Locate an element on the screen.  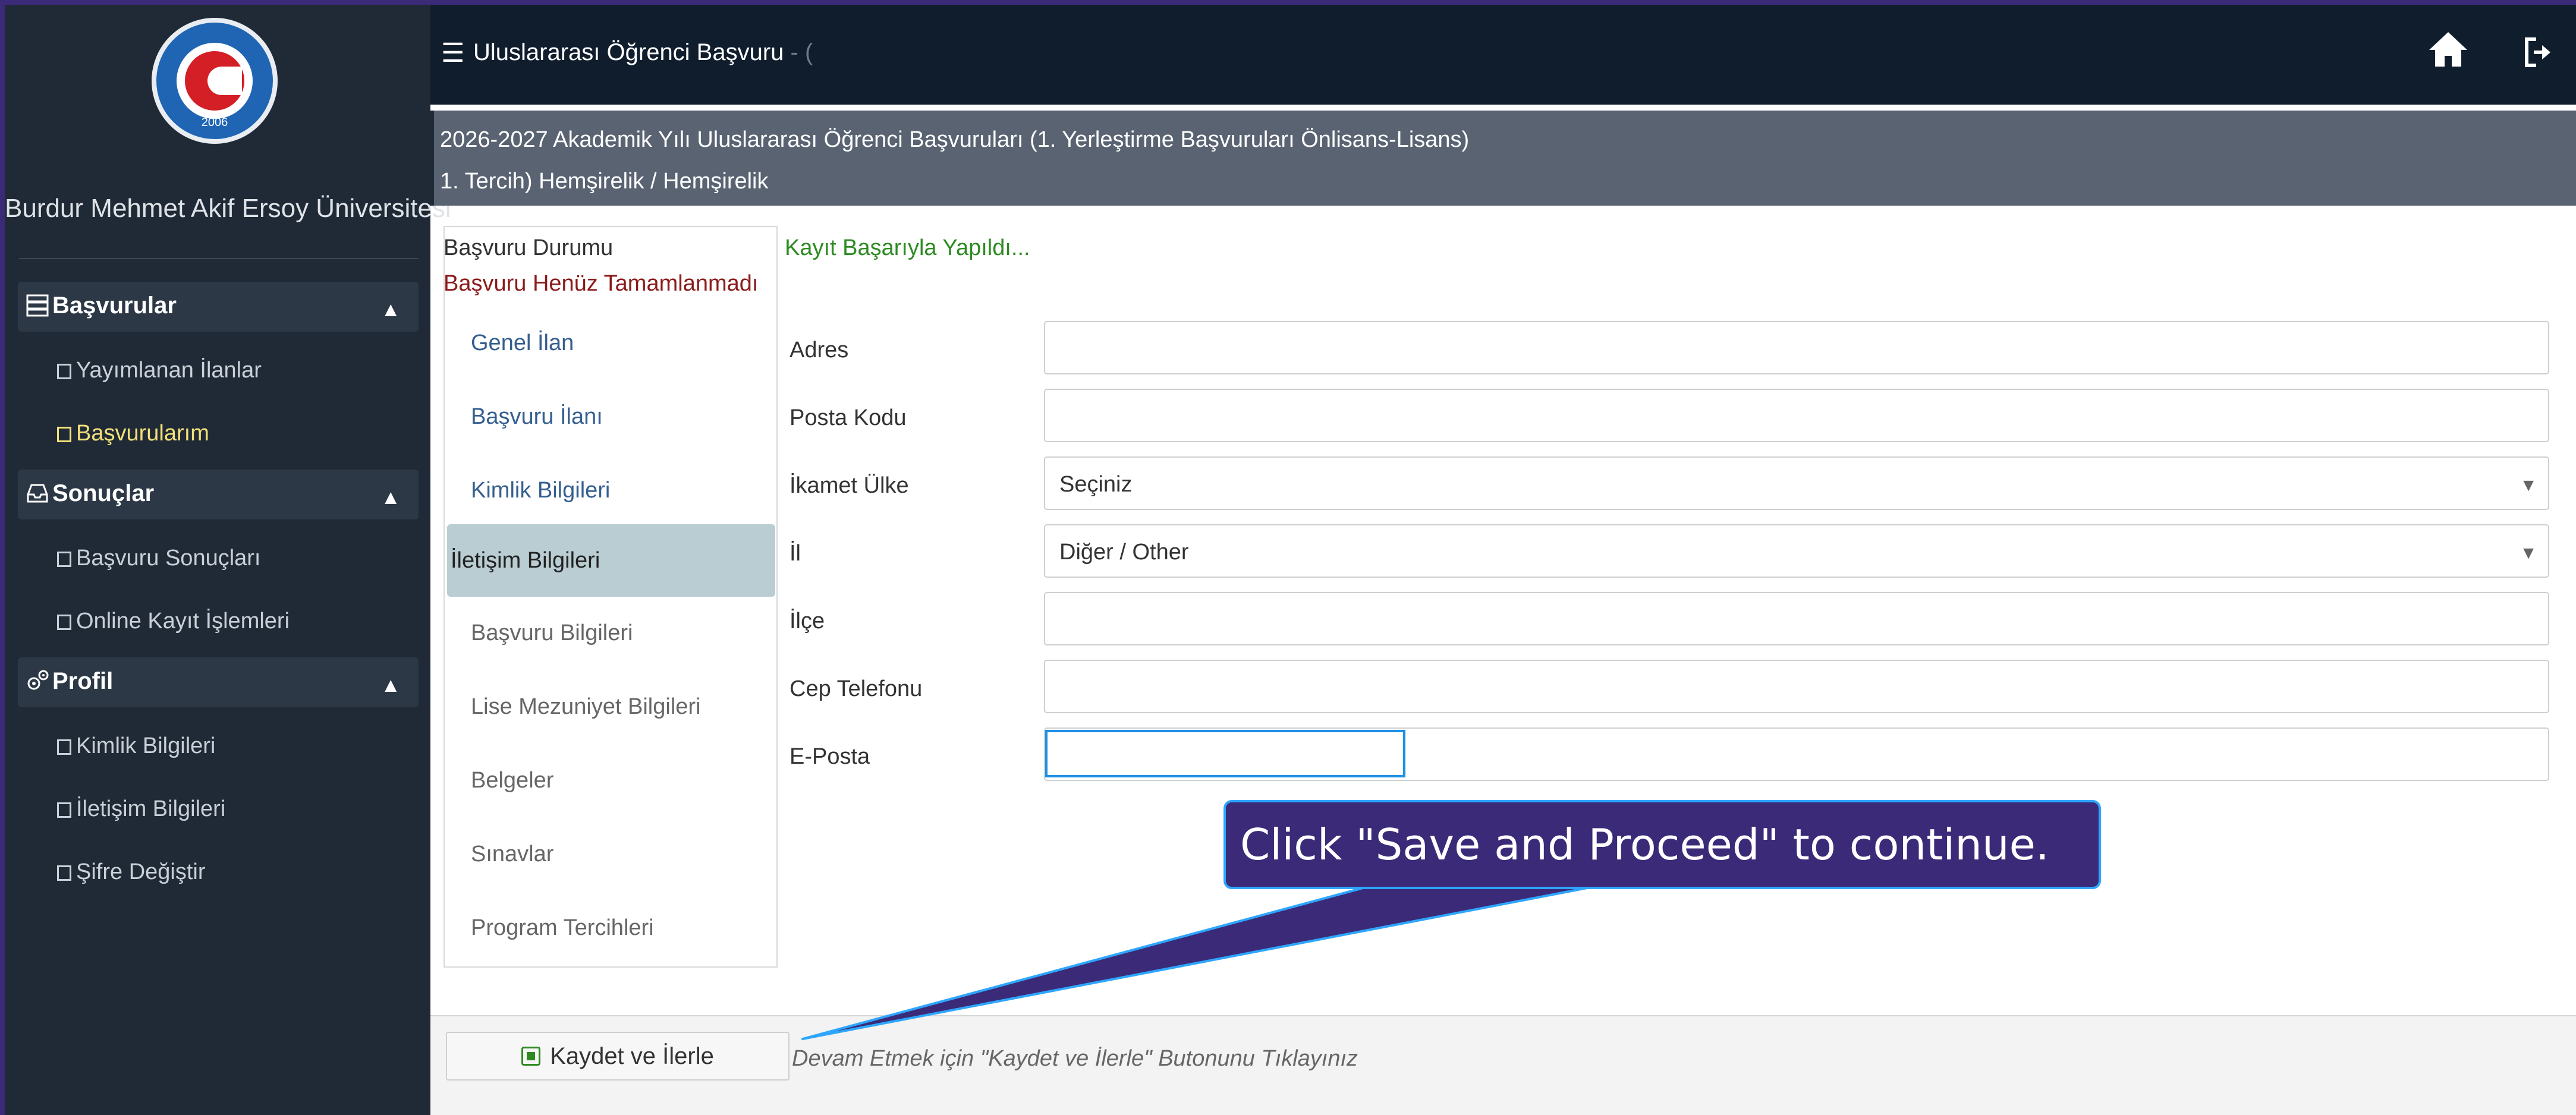
application-status-value: Başvuru Henüz Tamamlanmadı is located at coordinates (601, 283).